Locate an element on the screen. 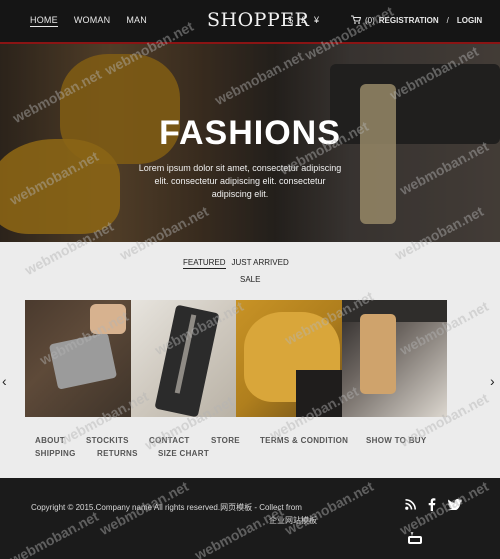 Image resolution: width=500 pixels, height=559 pixels. currency-dollar: $ is located at coordinates (290, 20).